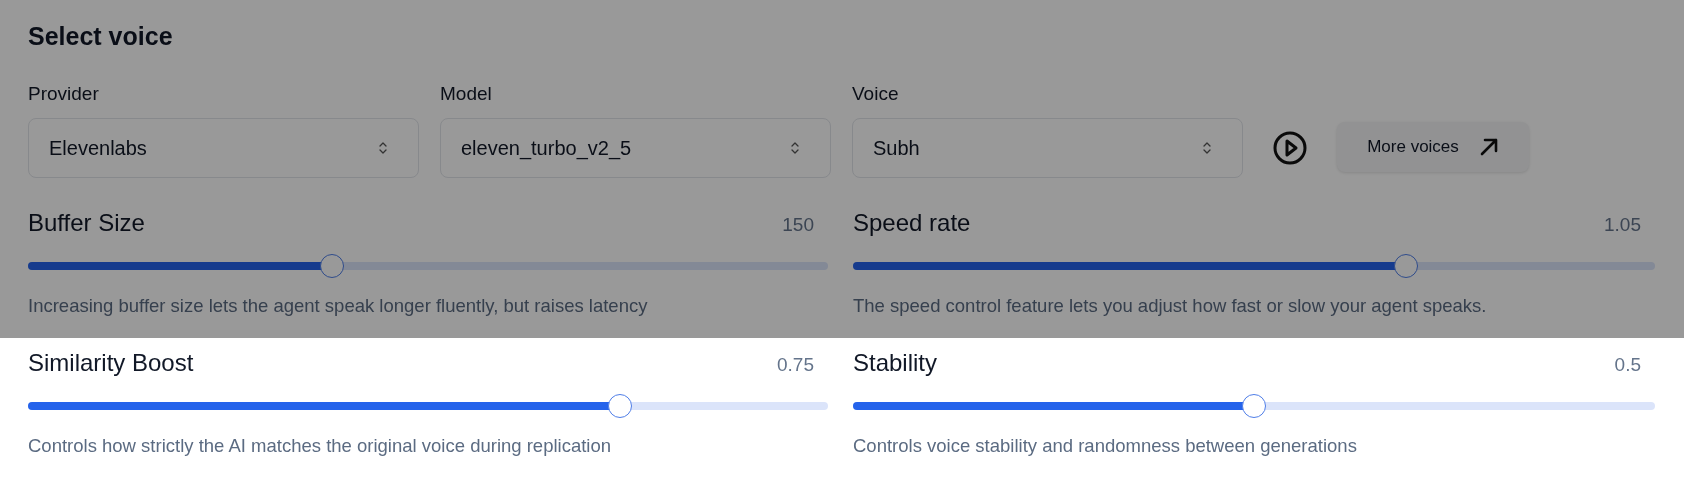 This screenshot has height=490, width=1684. I want to click on slider-value: 1.05, so click(1622, 225).